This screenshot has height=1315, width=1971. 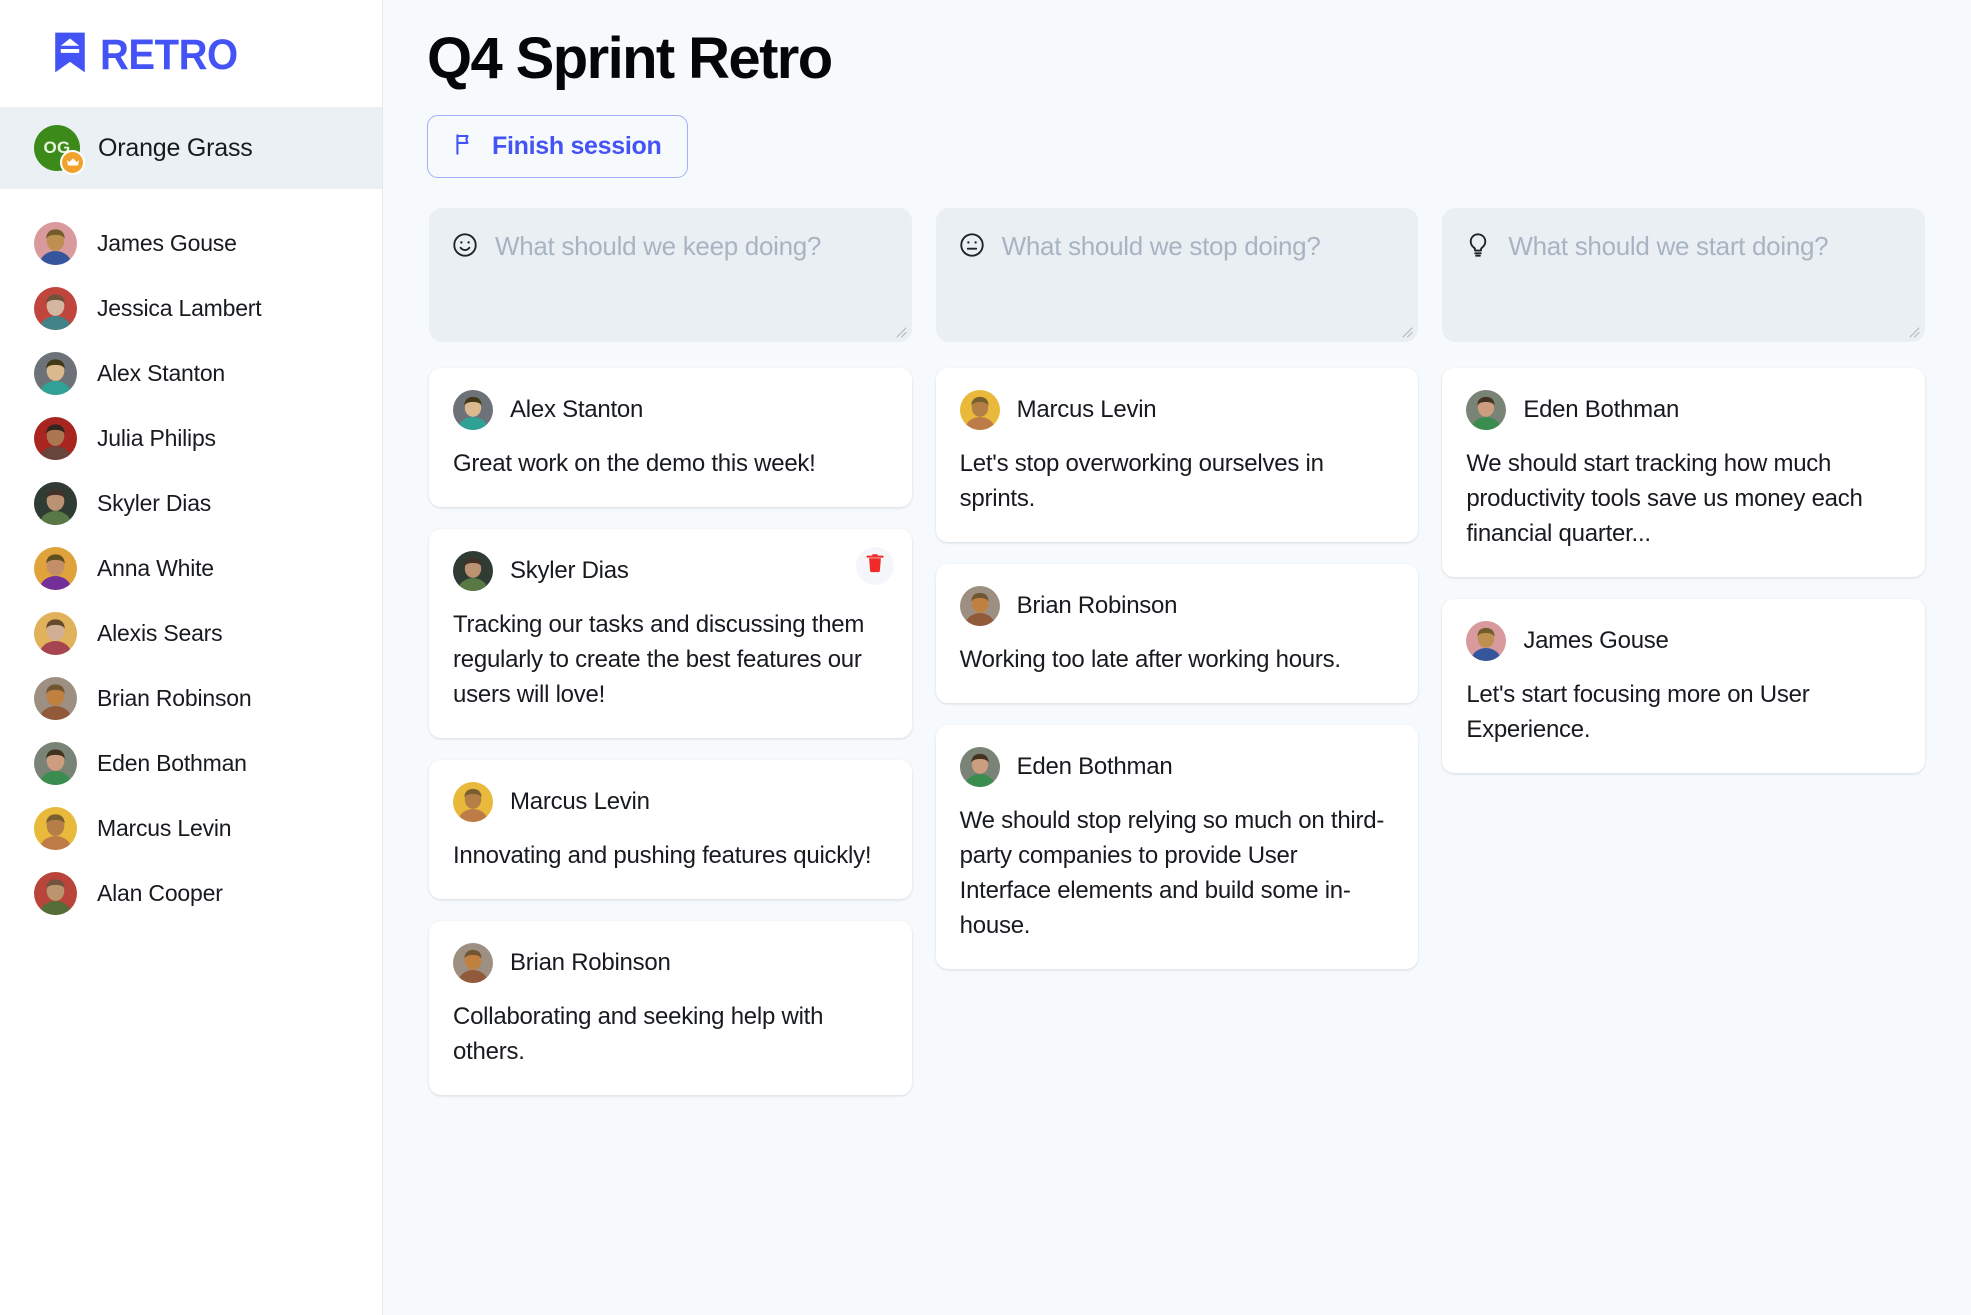 I want to click on owner-avatar: OG, so click(x=59, y=150).